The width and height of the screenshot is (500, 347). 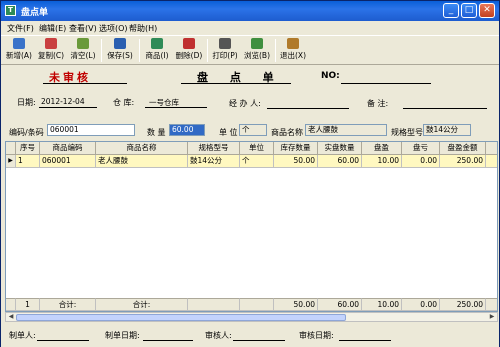 What do you see at coordinates (91, 130) in the screenshot?
I see `barcode-input: 060001` at bounding box center [91, 130].